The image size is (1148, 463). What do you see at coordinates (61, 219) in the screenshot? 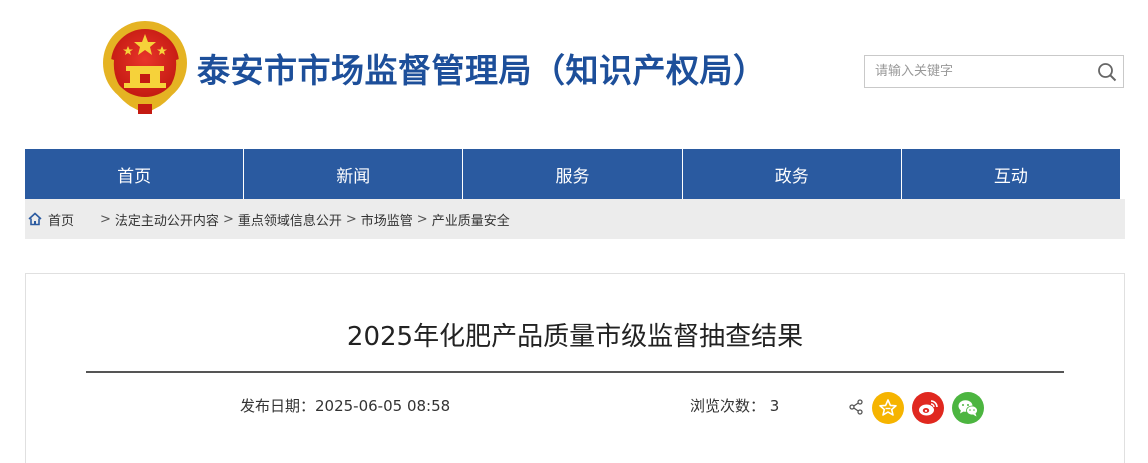
I see `breadcrumb-home: 首页` at bounding box center [61, 219].